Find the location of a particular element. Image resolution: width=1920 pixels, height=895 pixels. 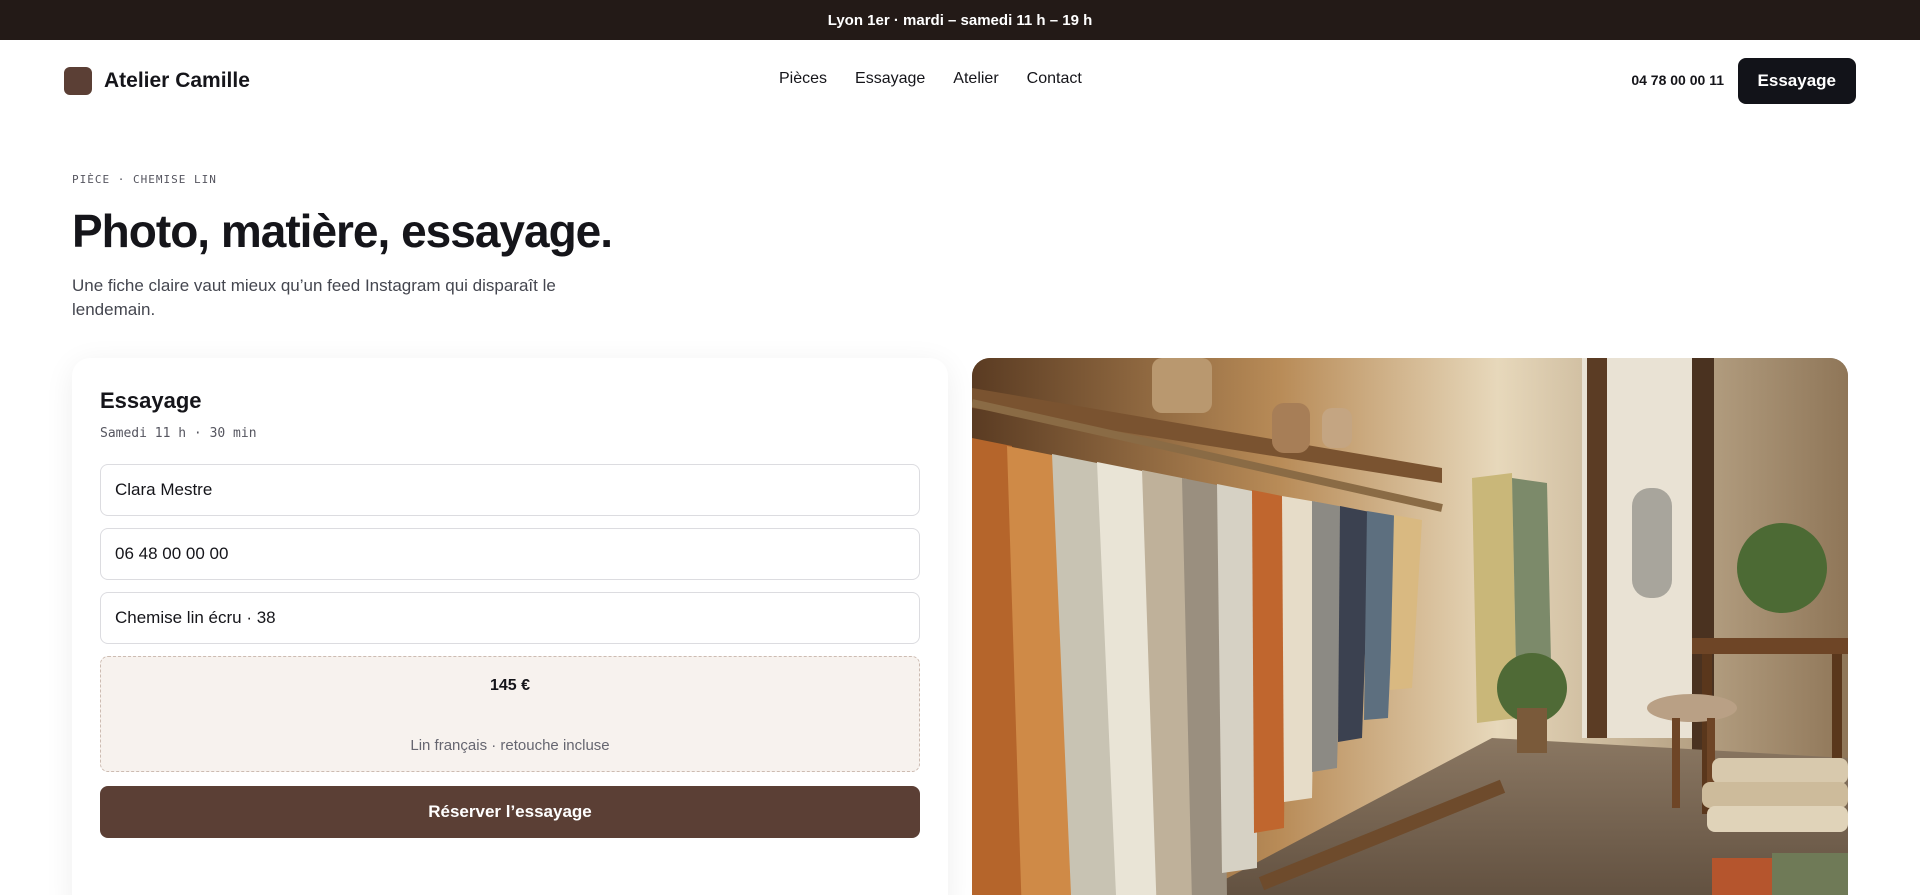

price-value: 145 € is located at coordinates (510, 685).